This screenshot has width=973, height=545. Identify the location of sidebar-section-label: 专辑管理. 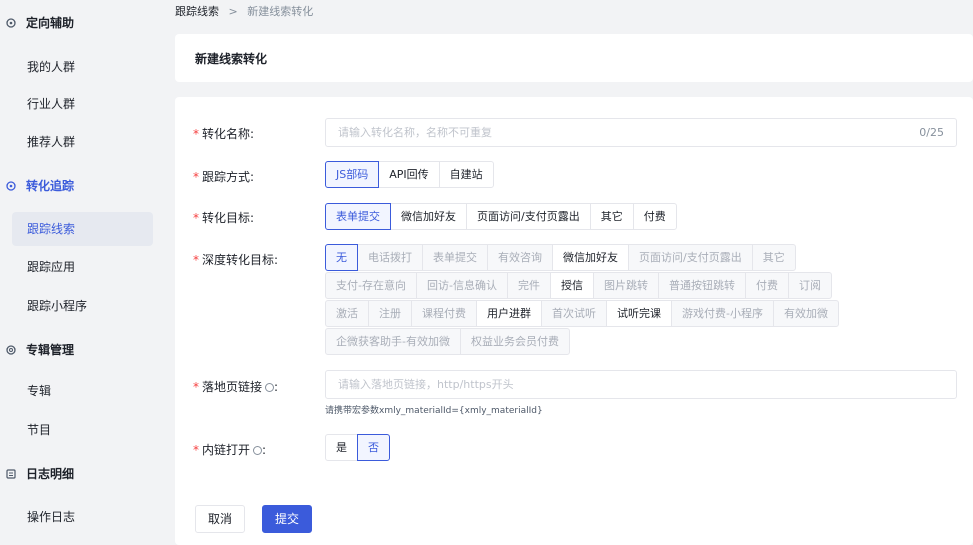
(50, 349).